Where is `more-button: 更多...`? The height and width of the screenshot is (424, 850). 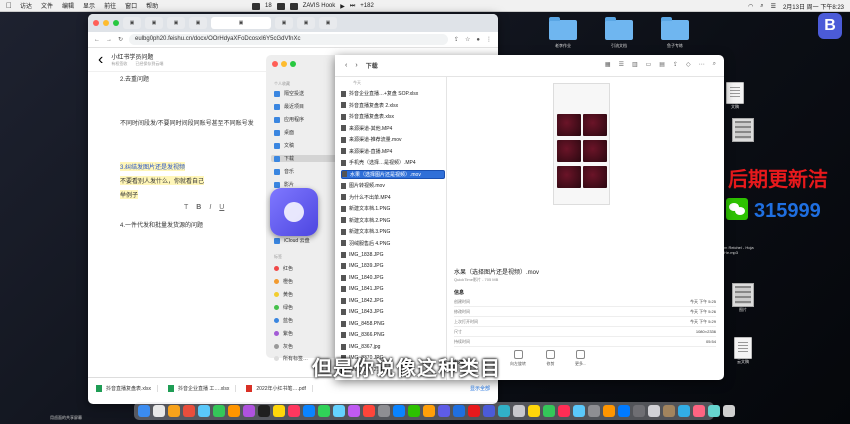
more-button: 更多... is located at coordinates (580, 358).